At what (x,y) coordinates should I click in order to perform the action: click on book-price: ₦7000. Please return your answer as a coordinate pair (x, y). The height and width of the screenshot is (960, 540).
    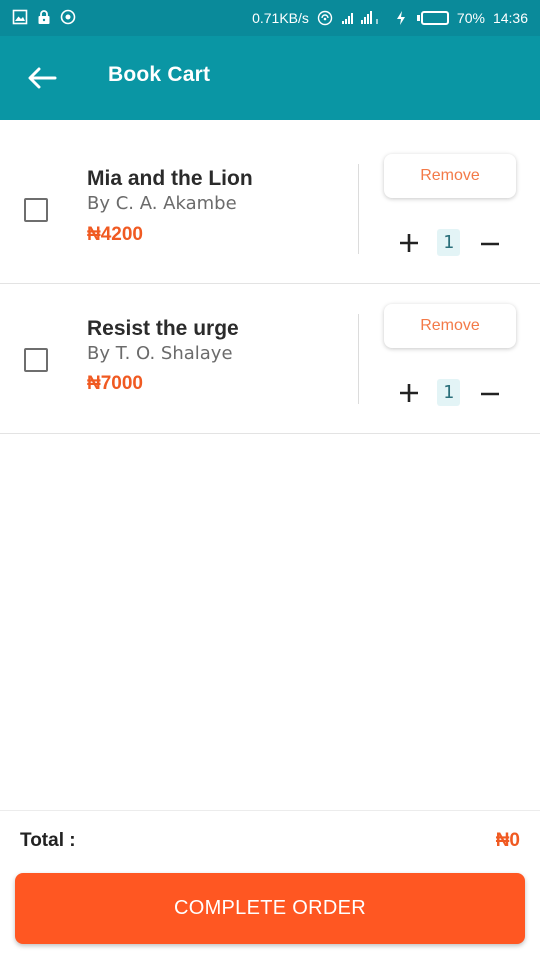
    Looking at the image, I should click on (115, 383).